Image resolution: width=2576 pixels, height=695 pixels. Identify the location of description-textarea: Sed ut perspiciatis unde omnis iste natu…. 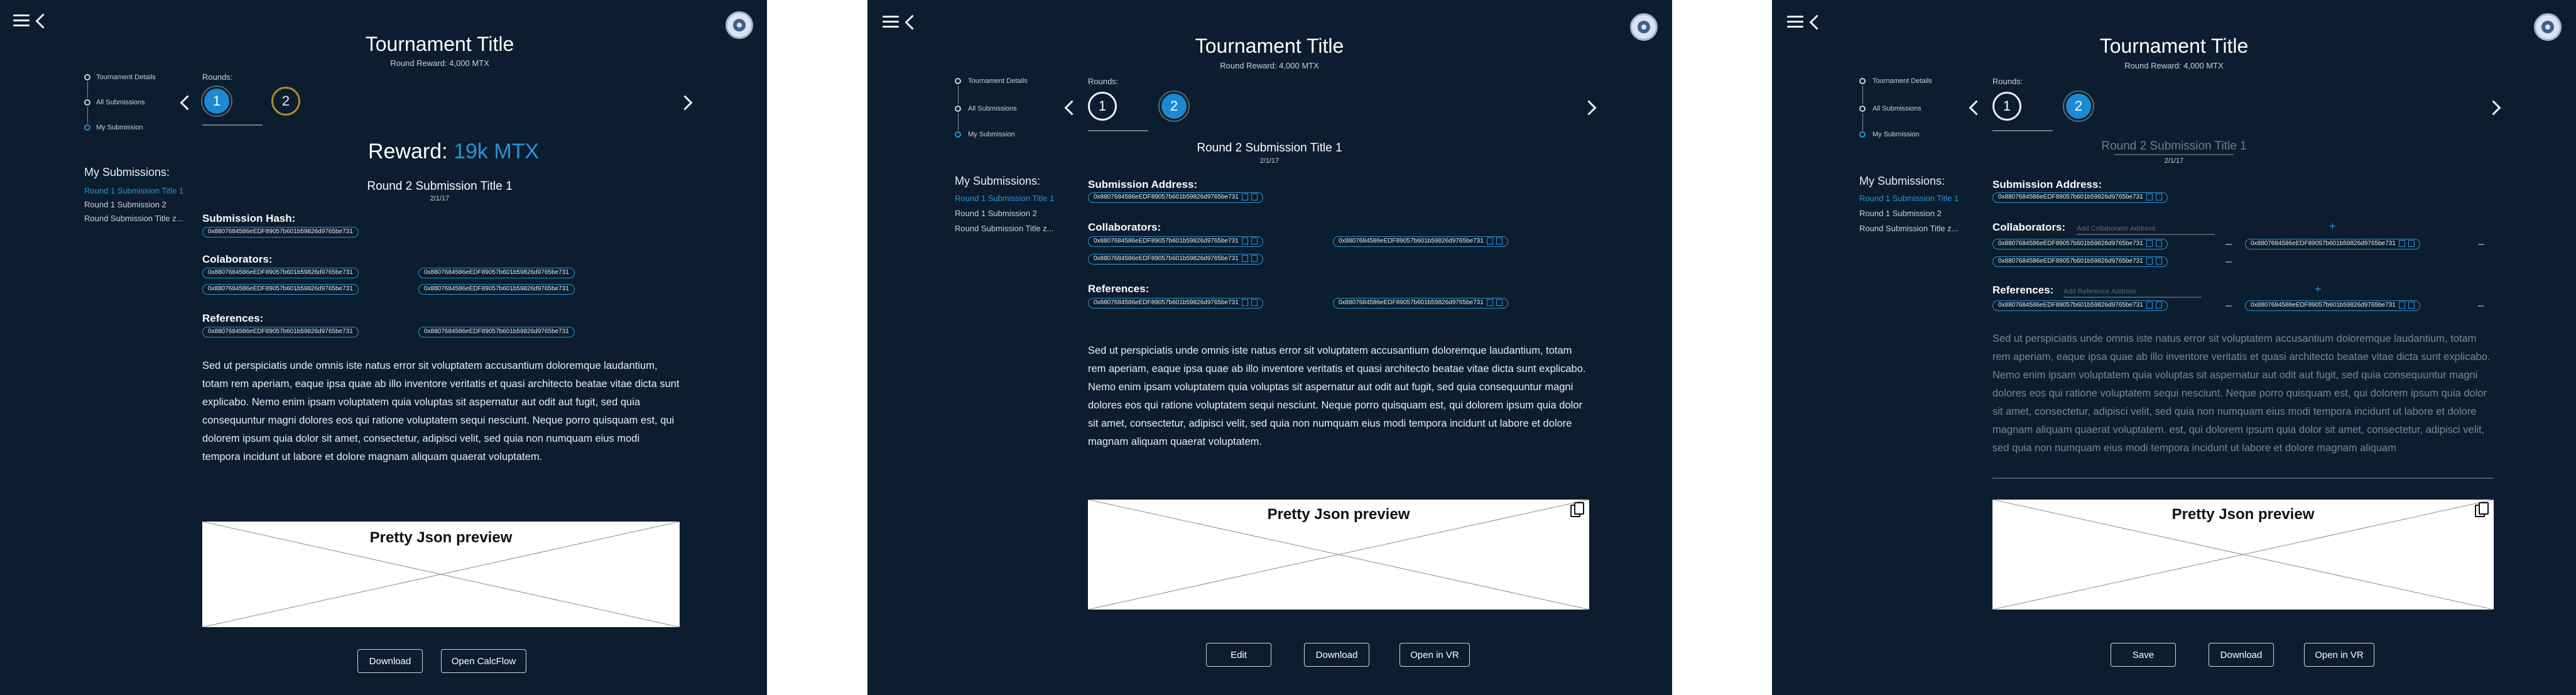
(2243, 403).